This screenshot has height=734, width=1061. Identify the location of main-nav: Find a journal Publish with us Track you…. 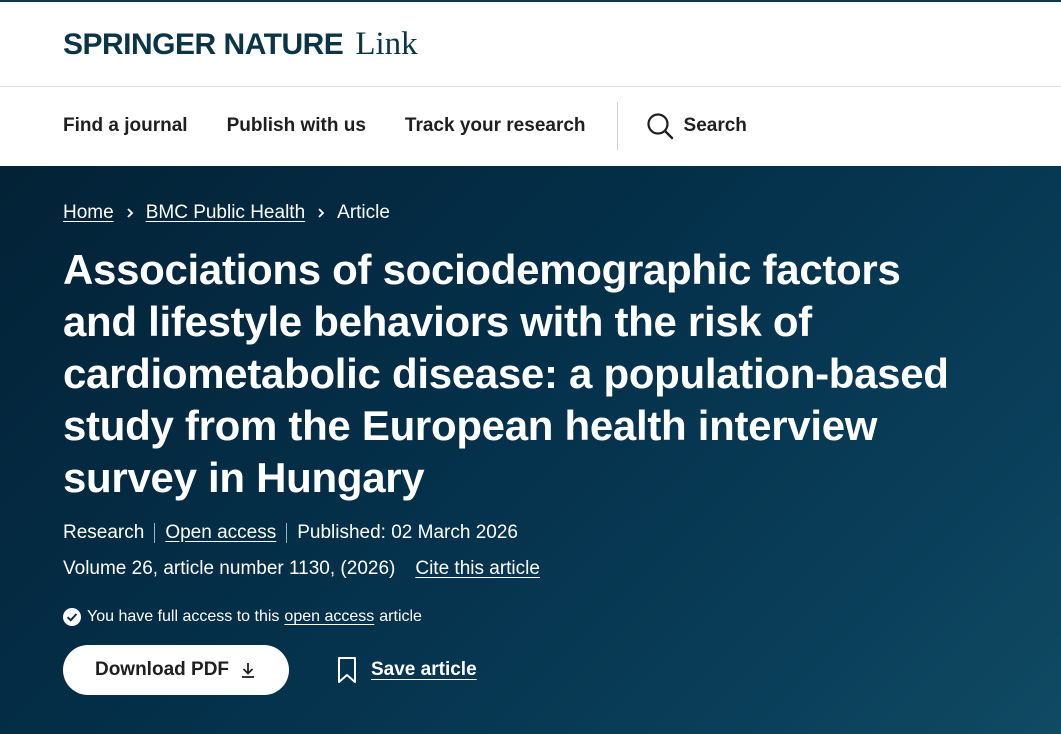
(530, 125).